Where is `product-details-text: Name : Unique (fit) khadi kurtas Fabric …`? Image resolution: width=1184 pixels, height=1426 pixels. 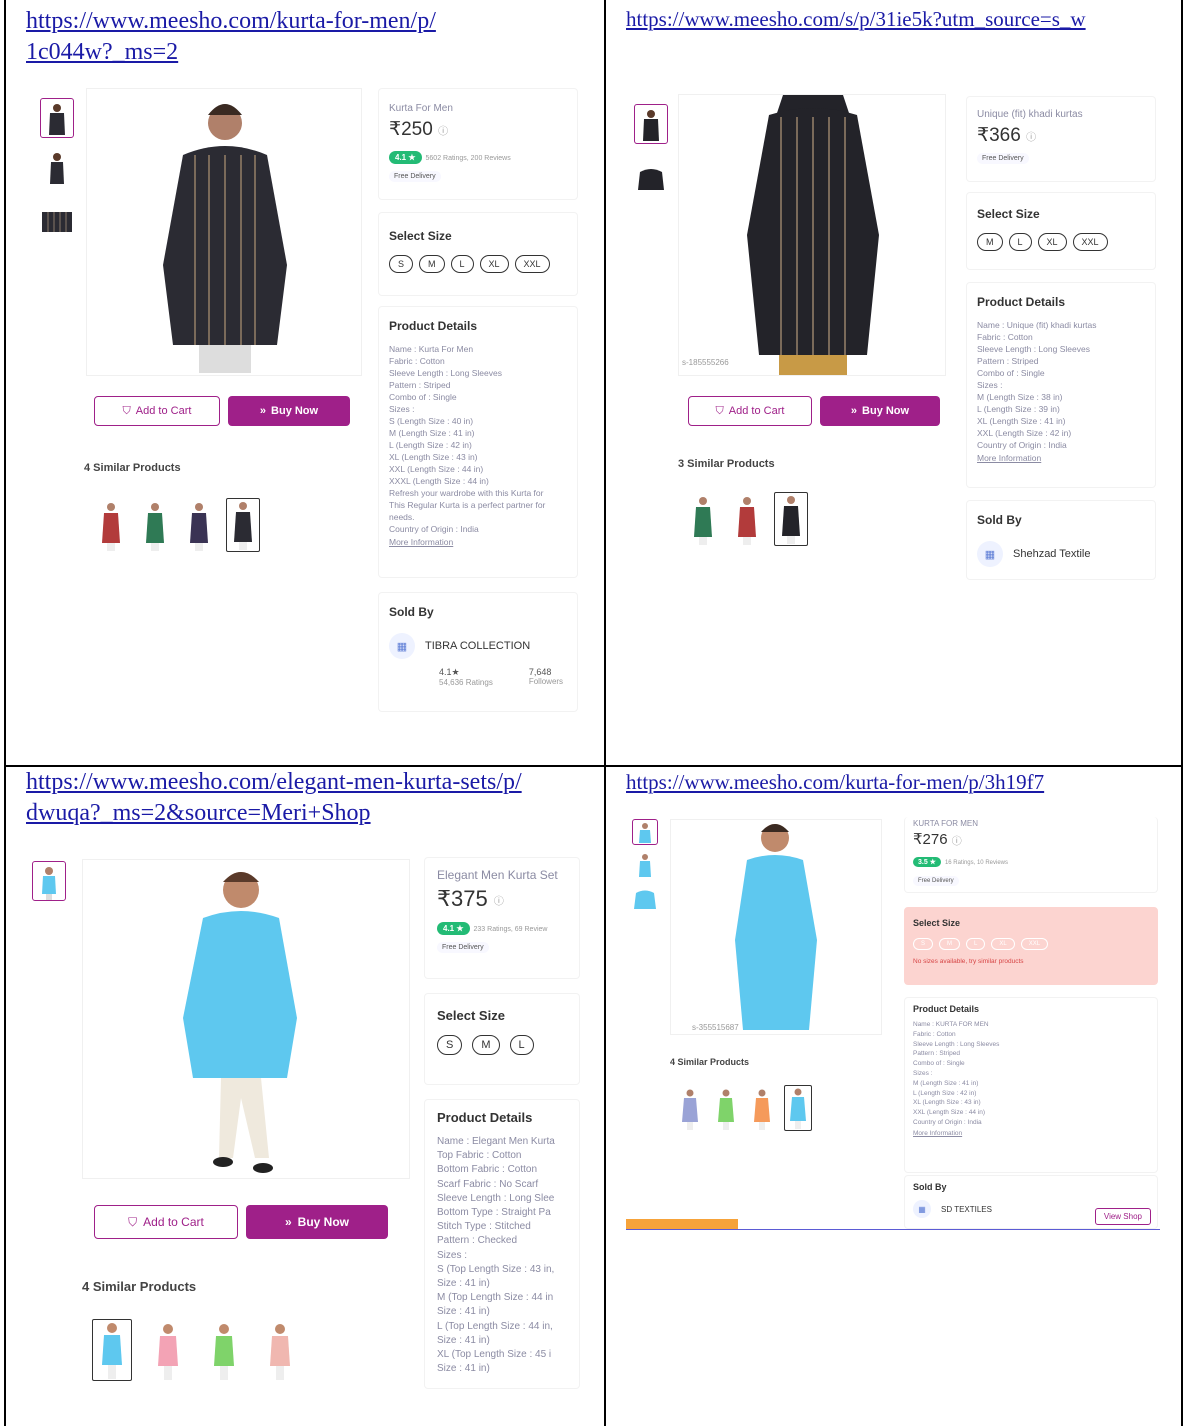 product-details-text: Name : Unique (fit) khadi kurtas Fabric … is located at coordinates (1037, 385).